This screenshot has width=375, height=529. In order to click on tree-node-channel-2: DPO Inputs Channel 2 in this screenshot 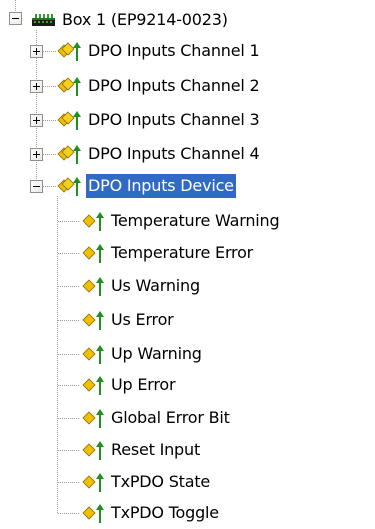, I will do `click(159, 86)`.